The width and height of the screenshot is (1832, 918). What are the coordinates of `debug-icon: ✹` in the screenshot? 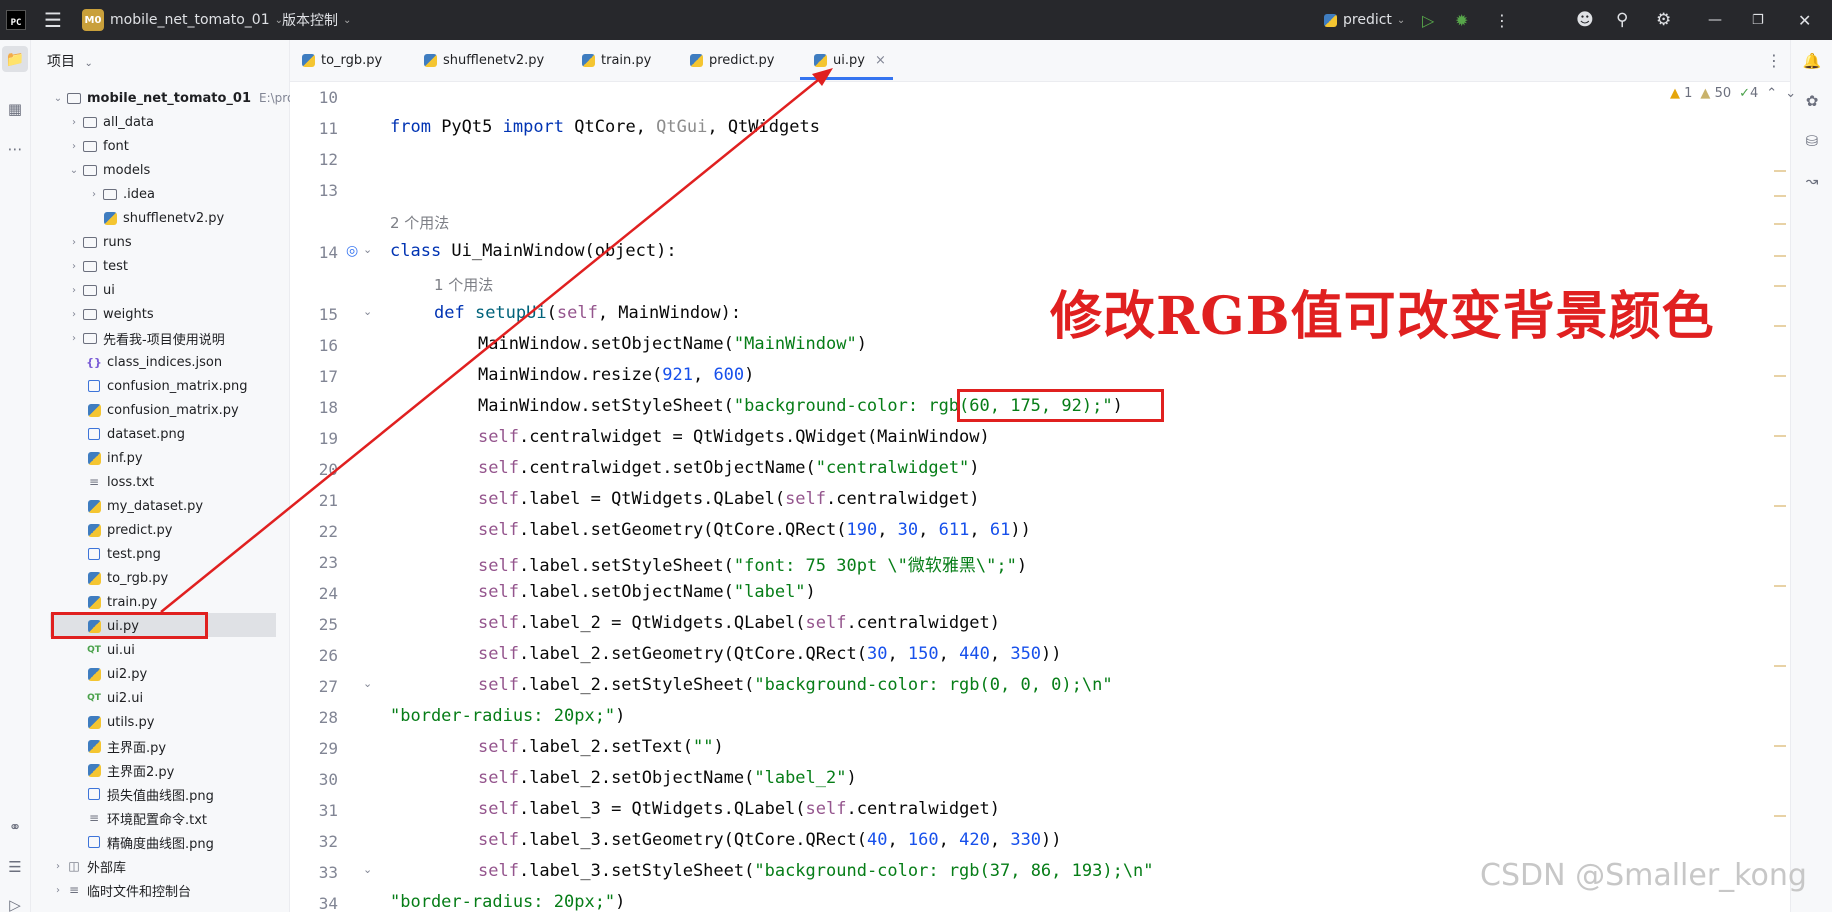 It's located at (1461, 20).